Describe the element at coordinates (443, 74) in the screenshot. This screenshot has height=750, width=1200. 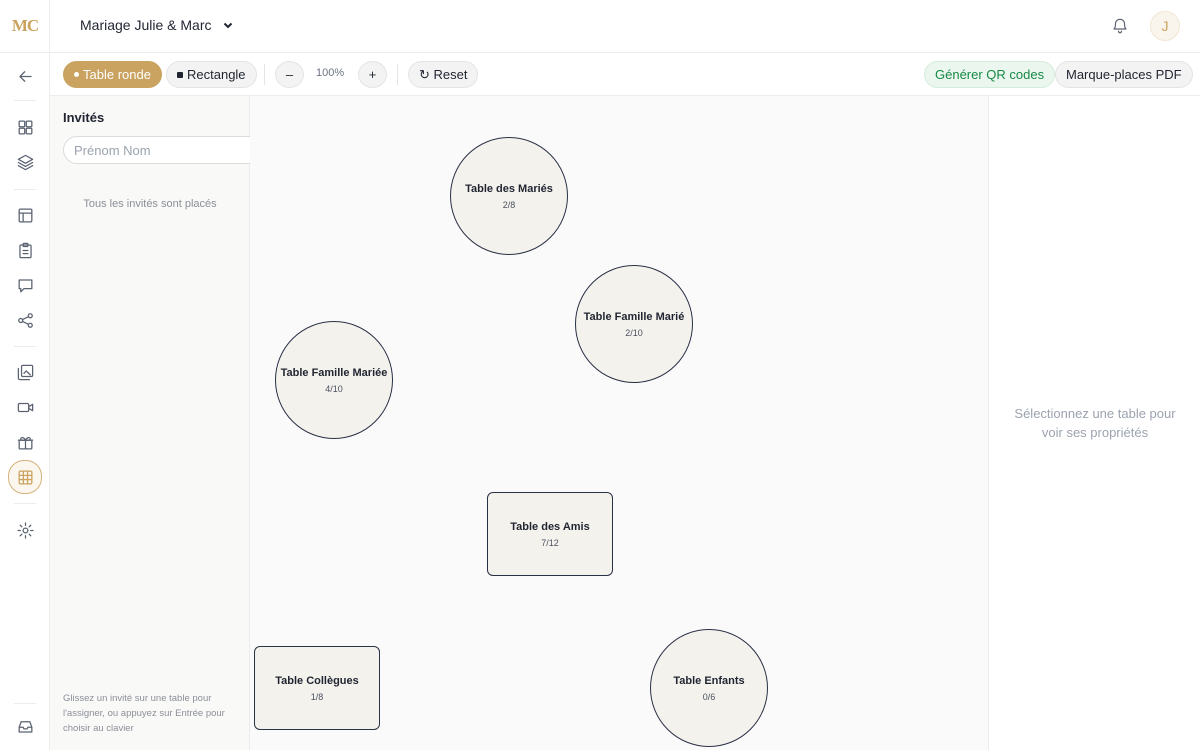
I see `reset-view-button: ↻ Reset` at that location.